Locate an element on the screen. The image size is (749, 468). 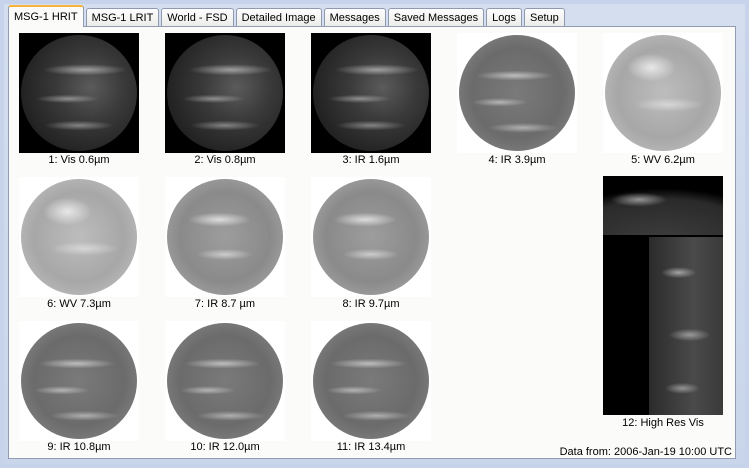
image-label-9: 9: IR 10.8µm is located at coordinates (79, 447).